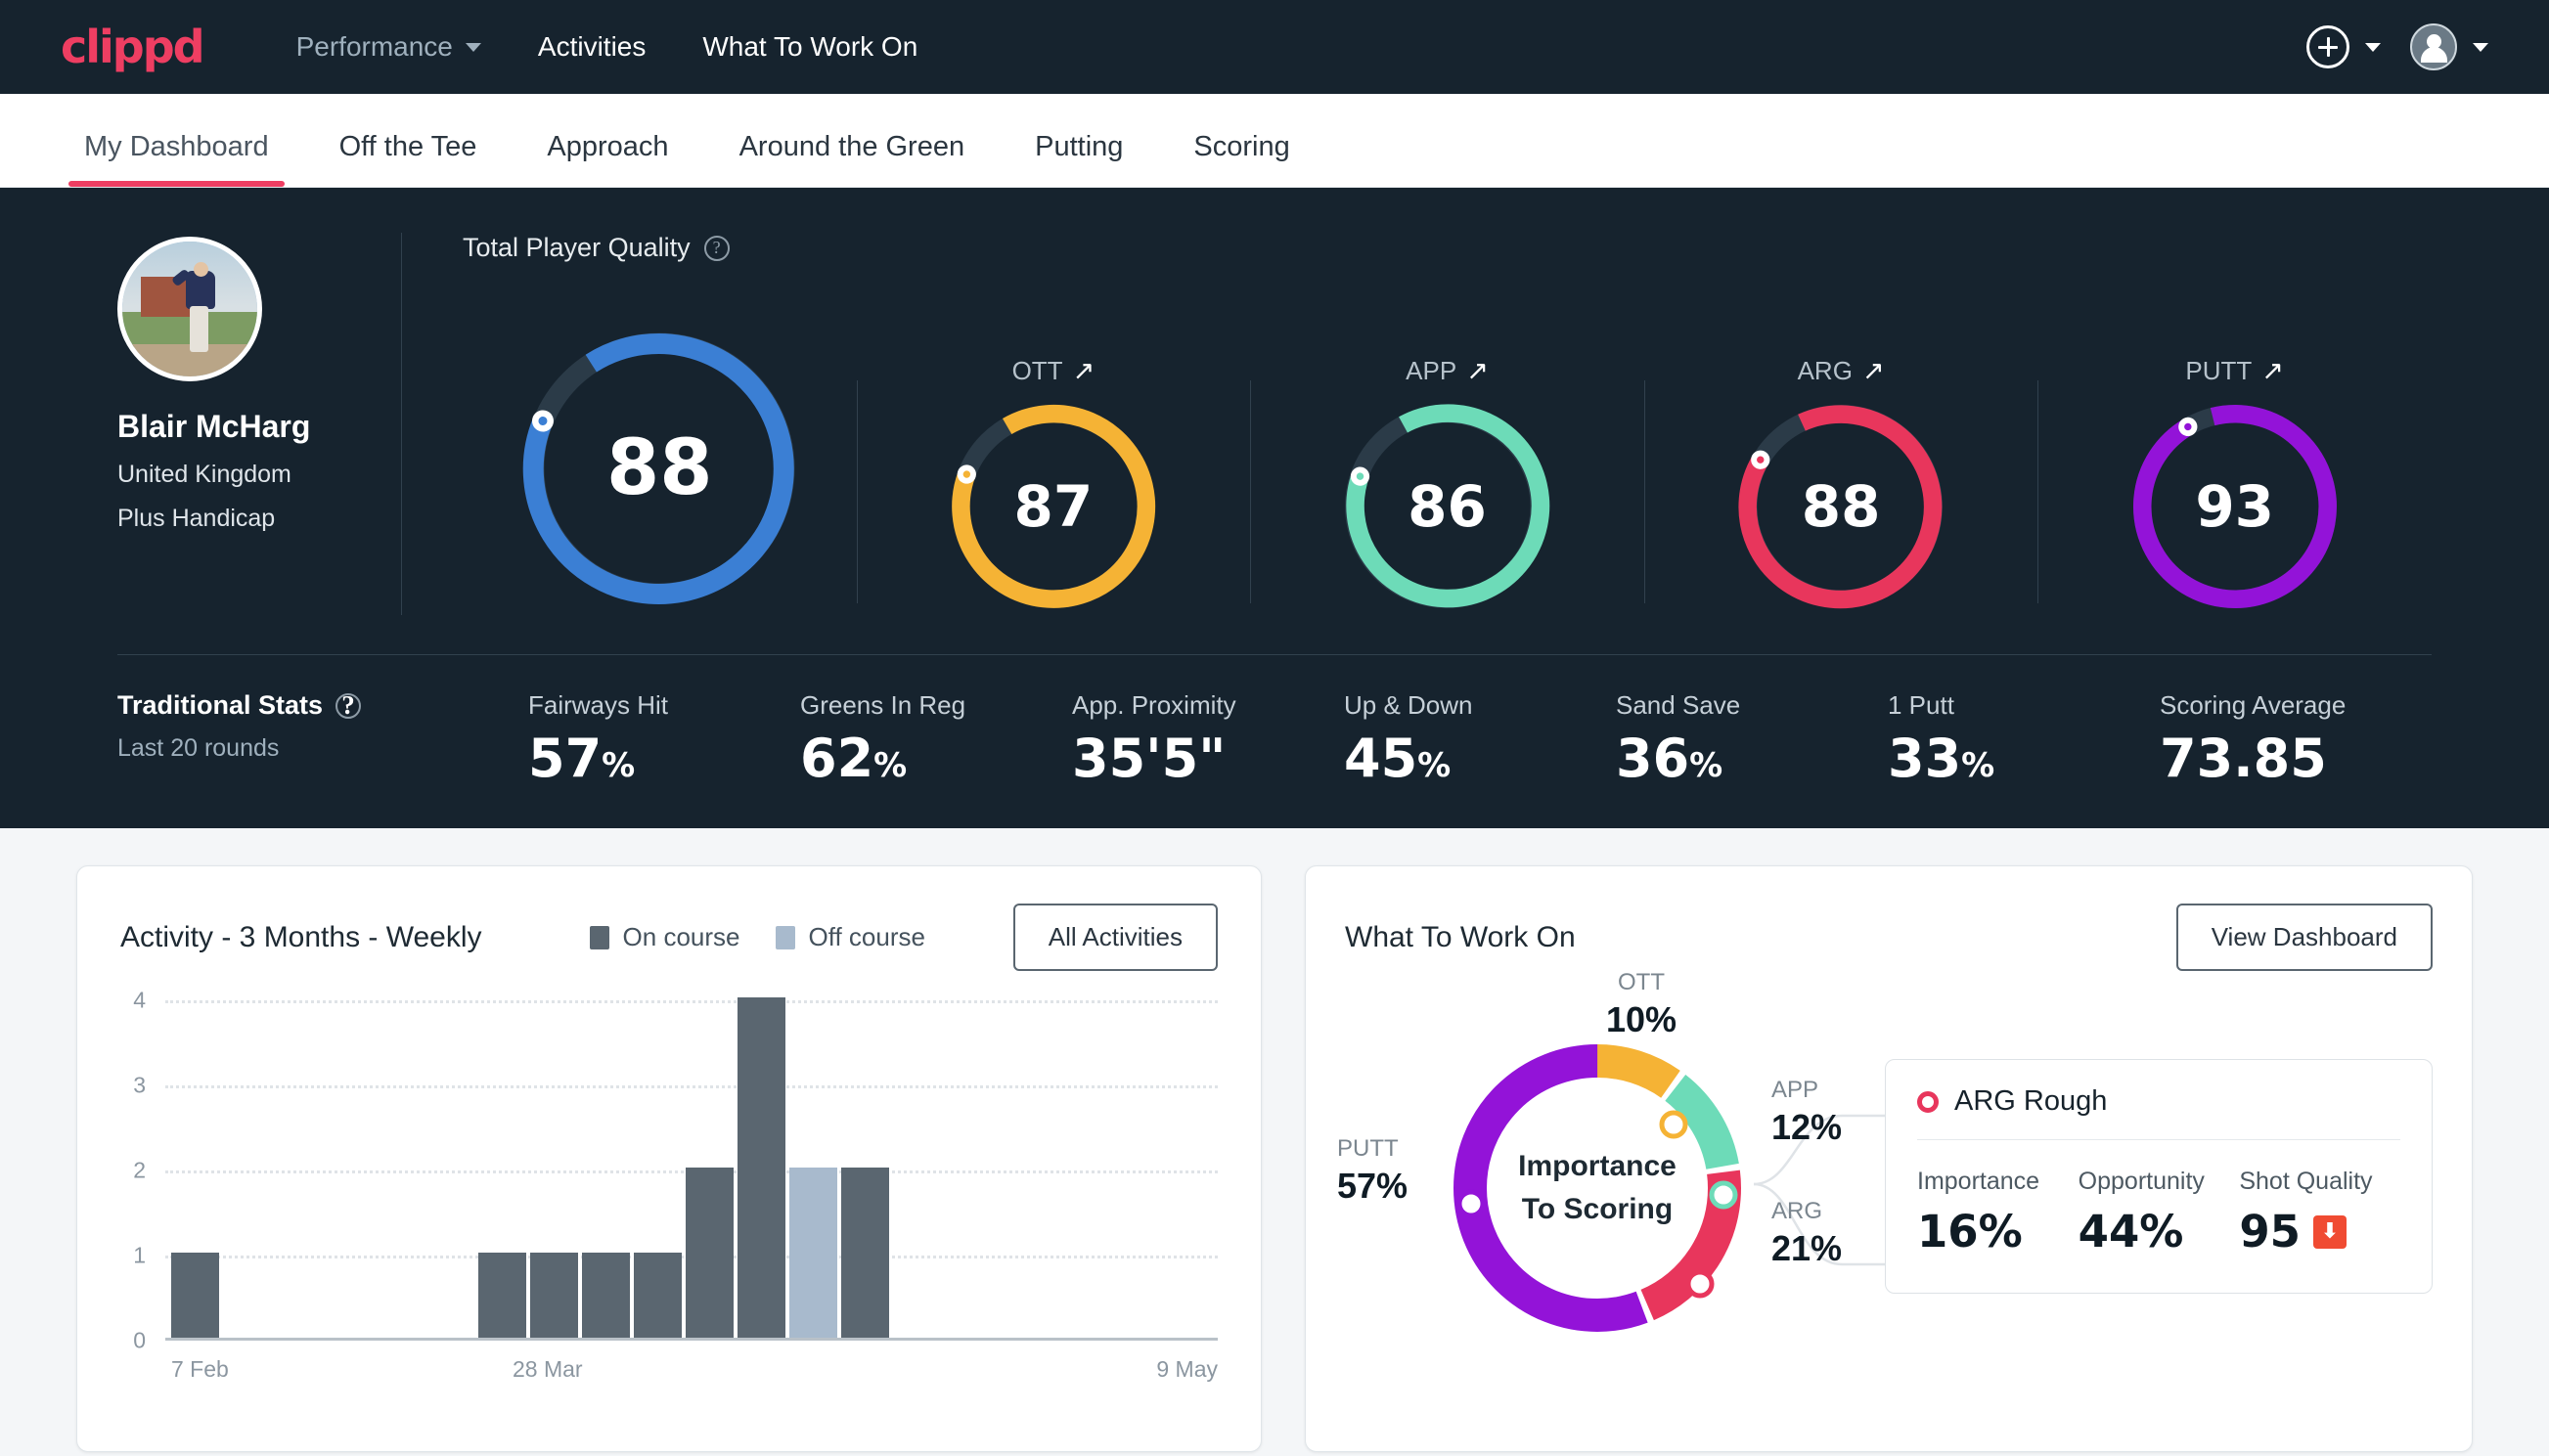 This screenshot has height=1456, width=2549. What do you see at coordinates (1461, 936) in the screenshot?
I see `work-card-title: What To Work On` at bounding box center [1461, 936].